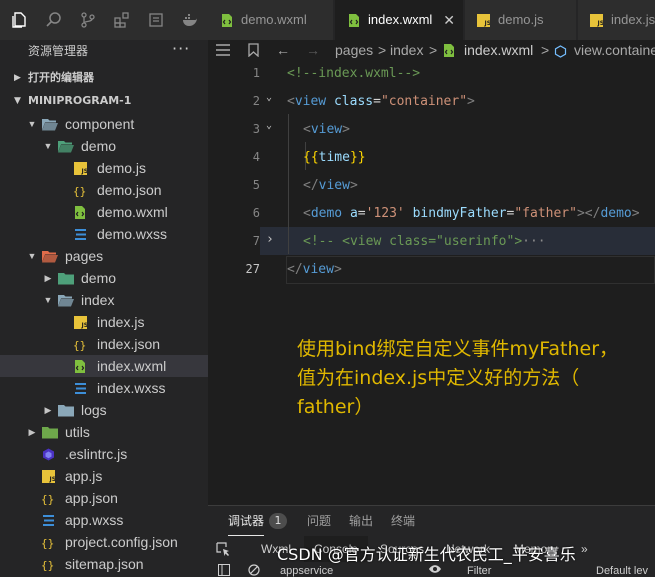  What do you see at coordinates (256, 241) in the screenshot?
I see `line-number: 7` at bounding box center [256, 241].